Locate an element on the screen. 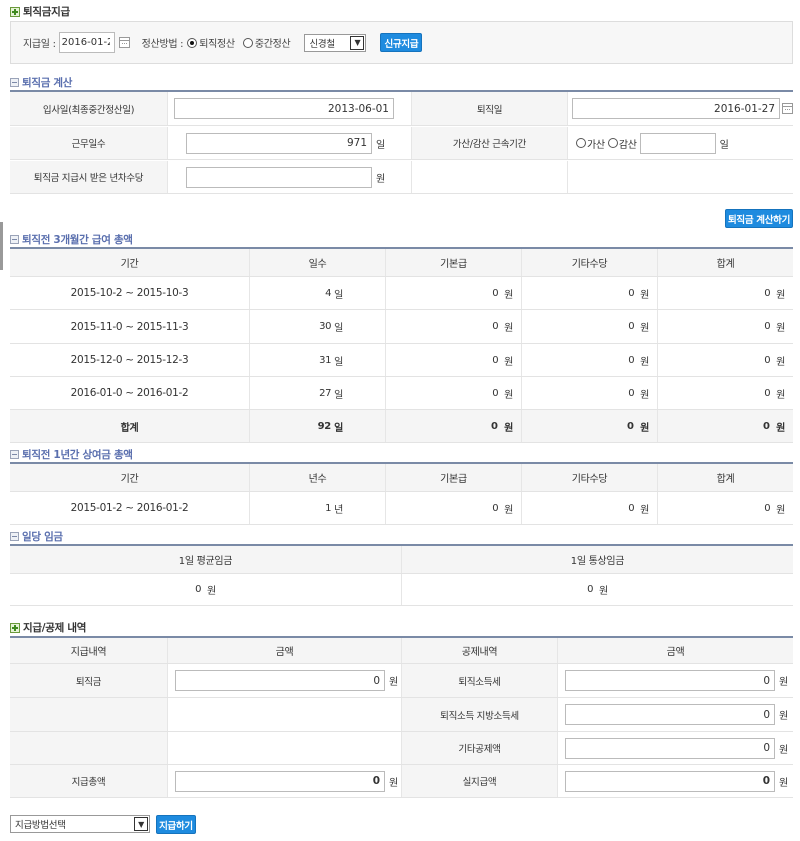 The width and height of the screenshot is (800, 841). other-deduct-input is located at coordinates (670, 748).